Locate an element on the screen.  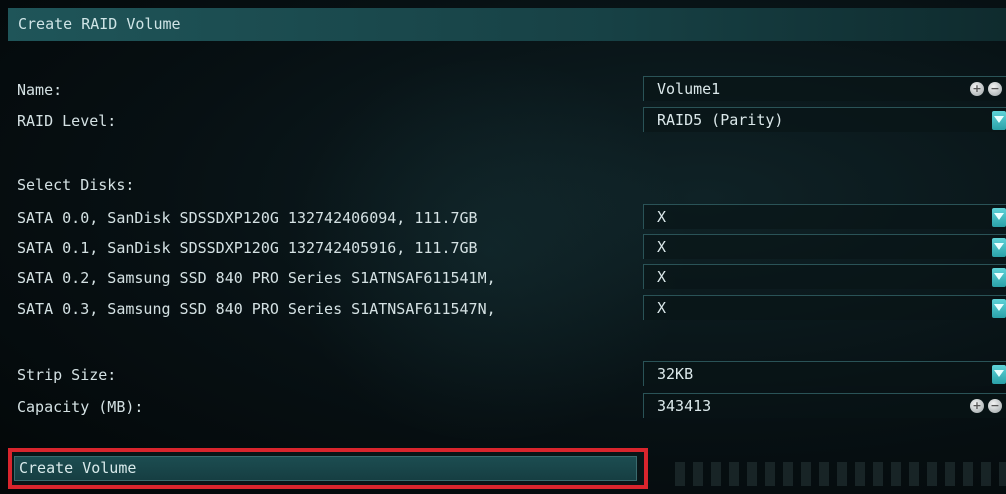
name-stepper: + − is located at coordinates (987, 89).